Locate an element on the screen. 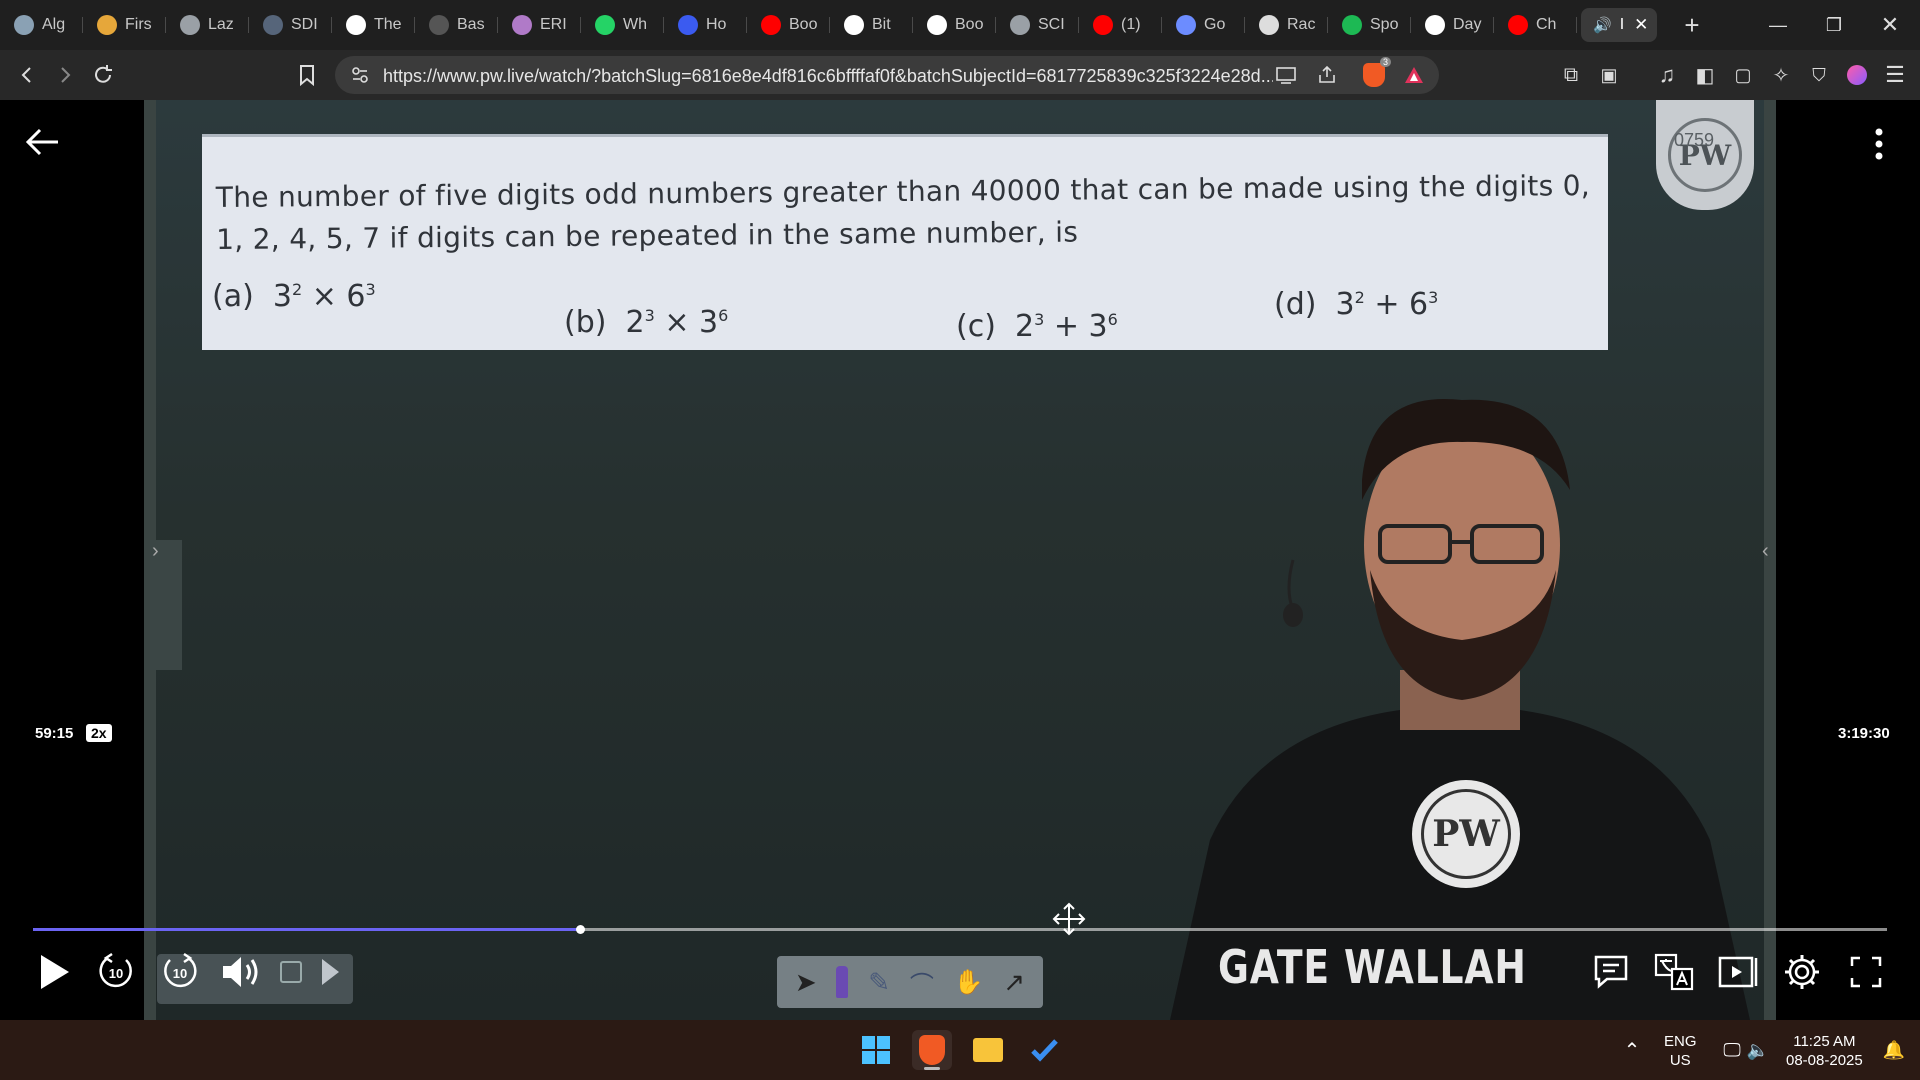  pen-icon: ✎ is located at coordinates (879, 982).